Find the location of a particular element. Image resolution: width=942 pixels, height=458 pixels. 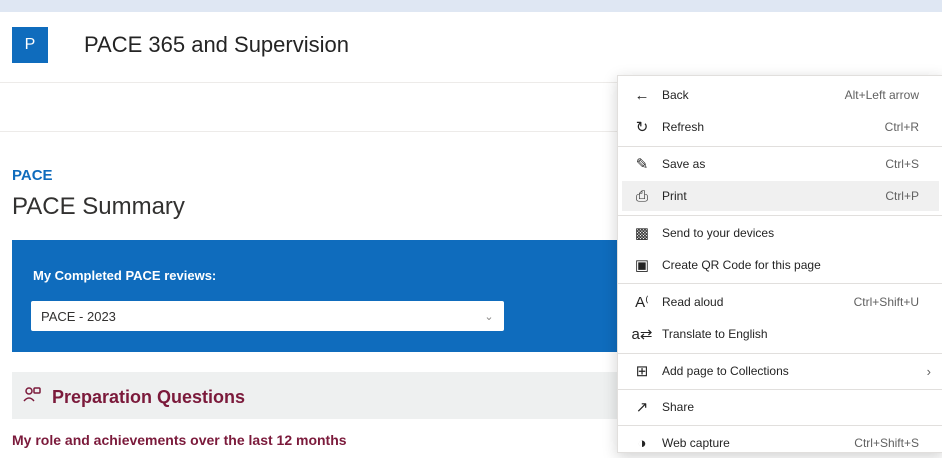

menu-item-shortcut: Alt+Left arrow is located at coordinates (881, 95).